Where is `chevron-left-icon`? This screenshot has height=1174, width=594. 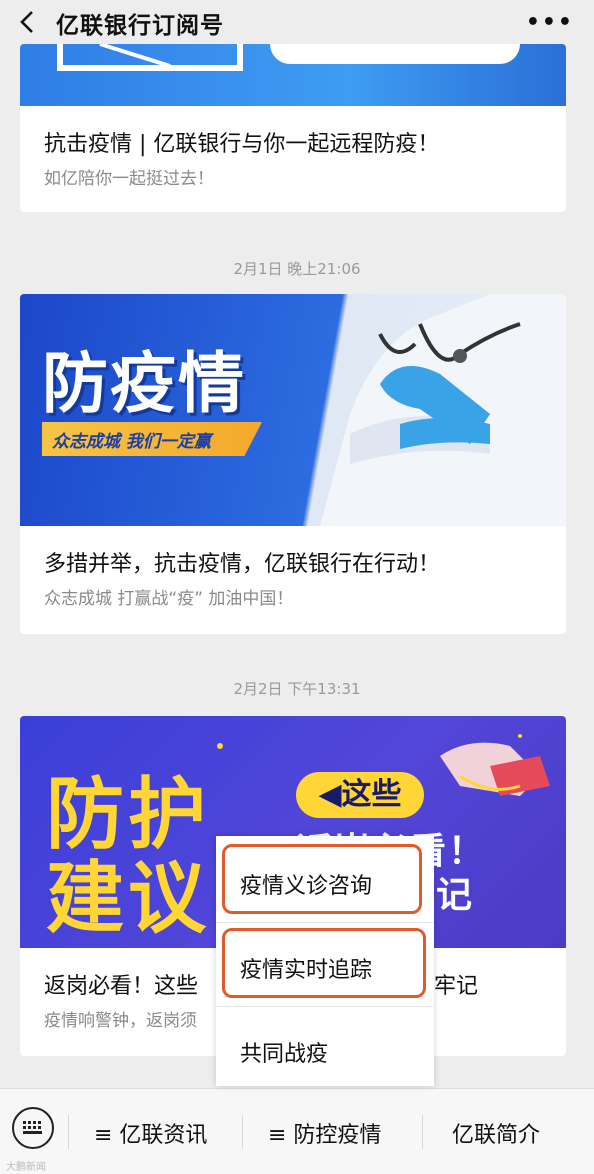 chevron-left-icon is located at coordinates (28, 22).